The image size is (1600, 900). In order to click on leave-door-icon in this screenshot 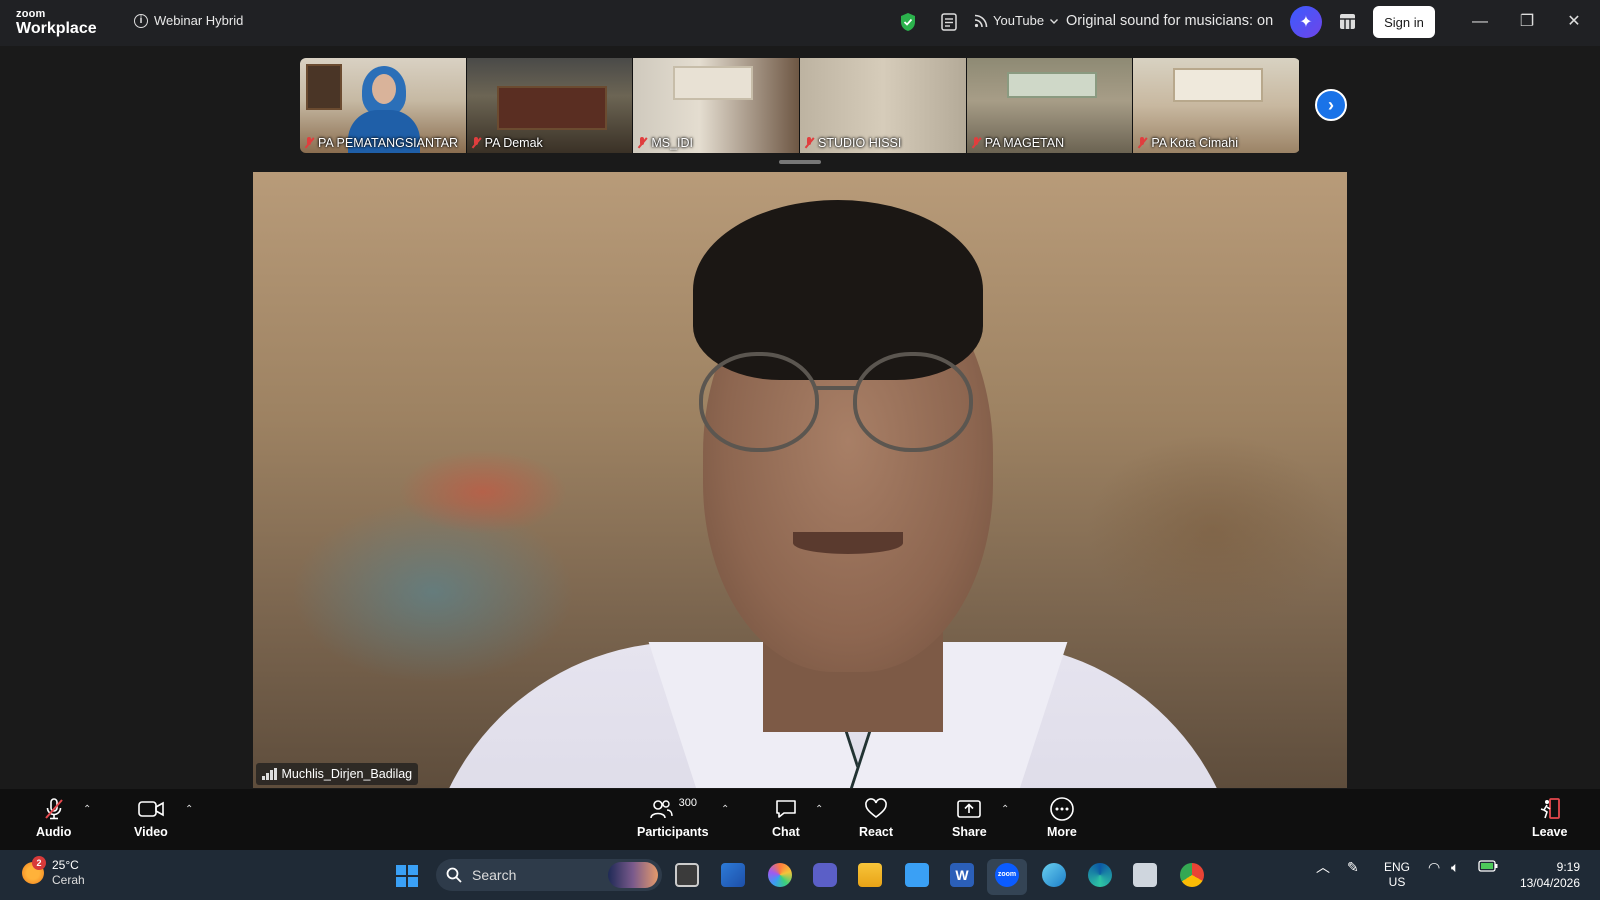, I will do `click(1550, 809)`.